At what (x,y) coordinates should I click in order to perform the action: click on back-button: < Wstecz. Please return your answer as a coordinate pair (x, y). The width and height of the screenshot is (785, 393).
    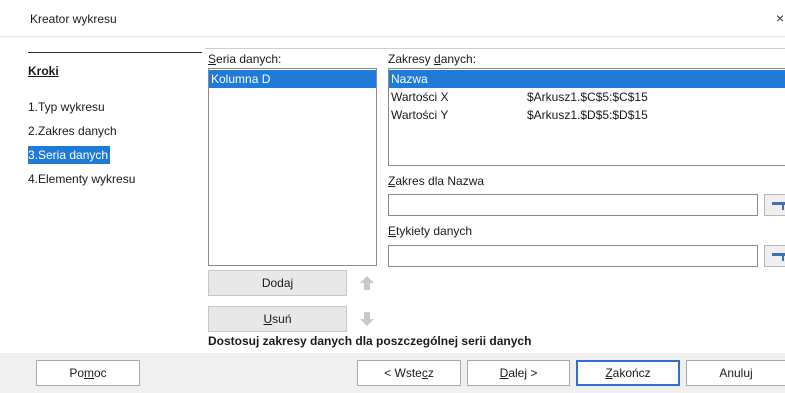
    Looking at the image, I should click on (409, 373).